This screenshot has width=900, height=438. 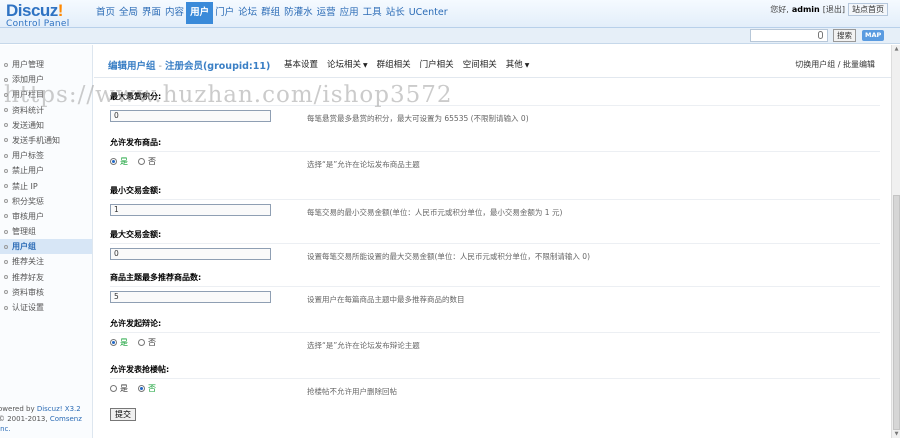 I want to click on site-home-link: 站点首页, so click(x=868, y=9).